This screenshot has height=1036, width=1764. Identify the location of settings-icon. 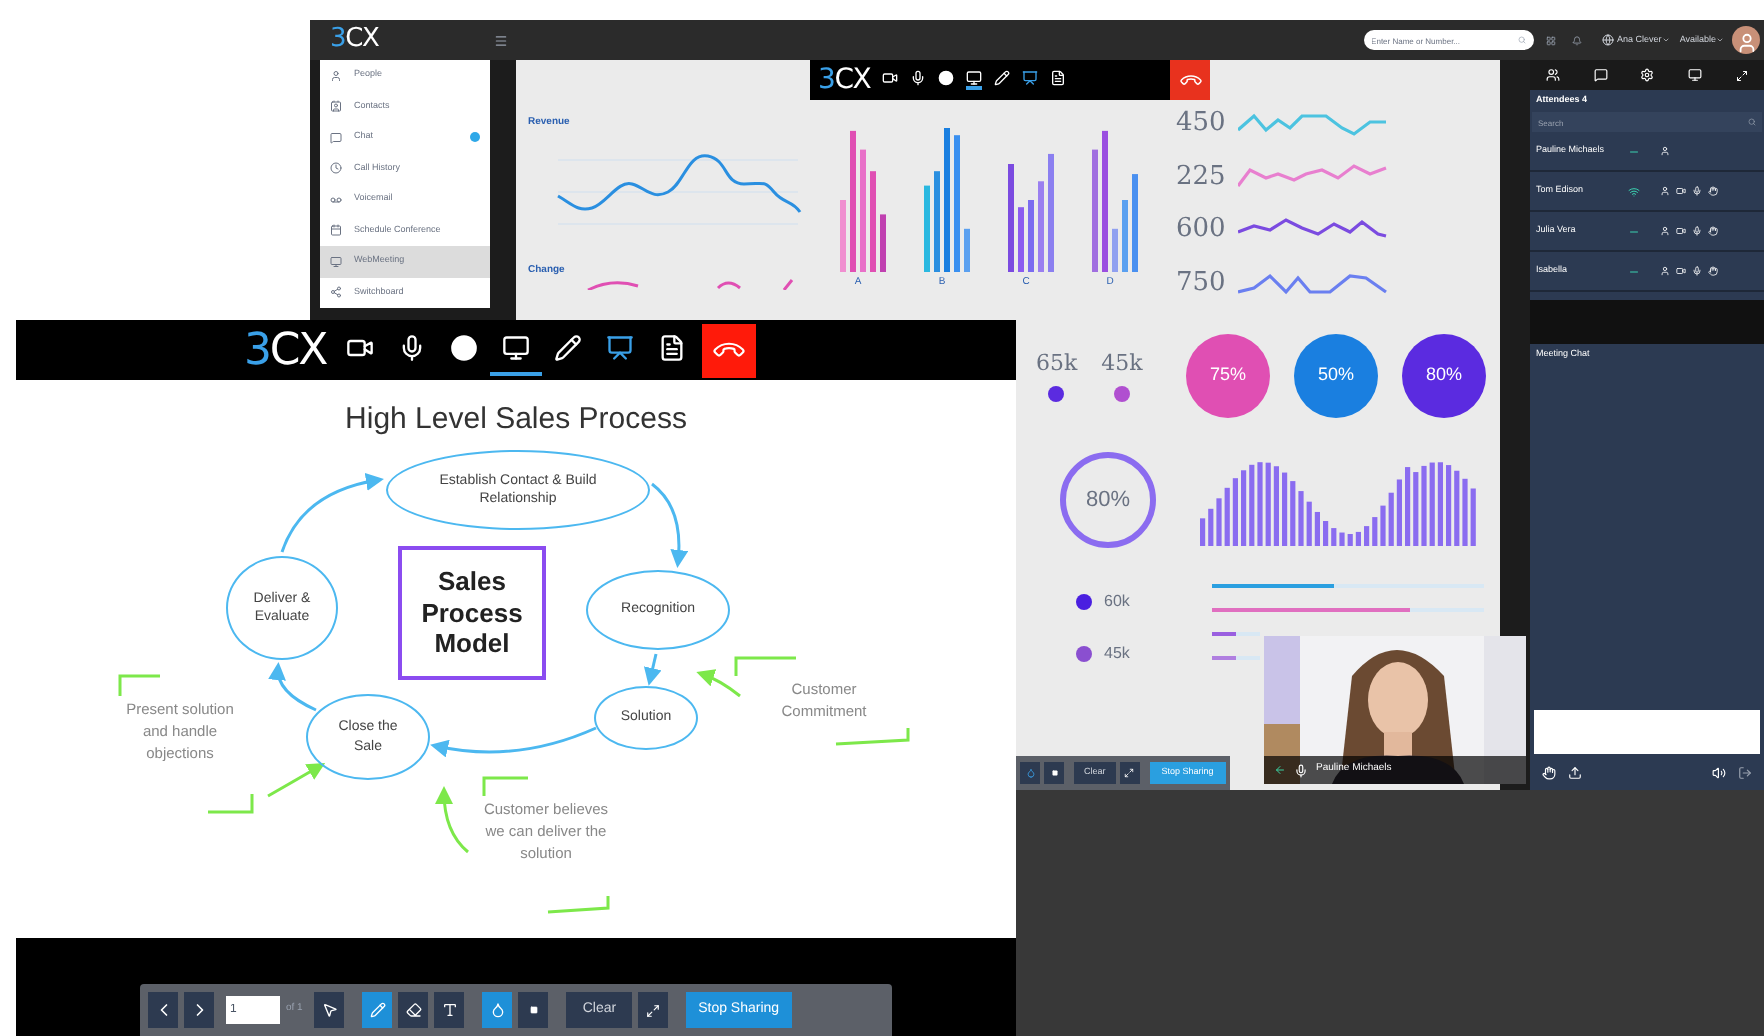
(1647, 75).